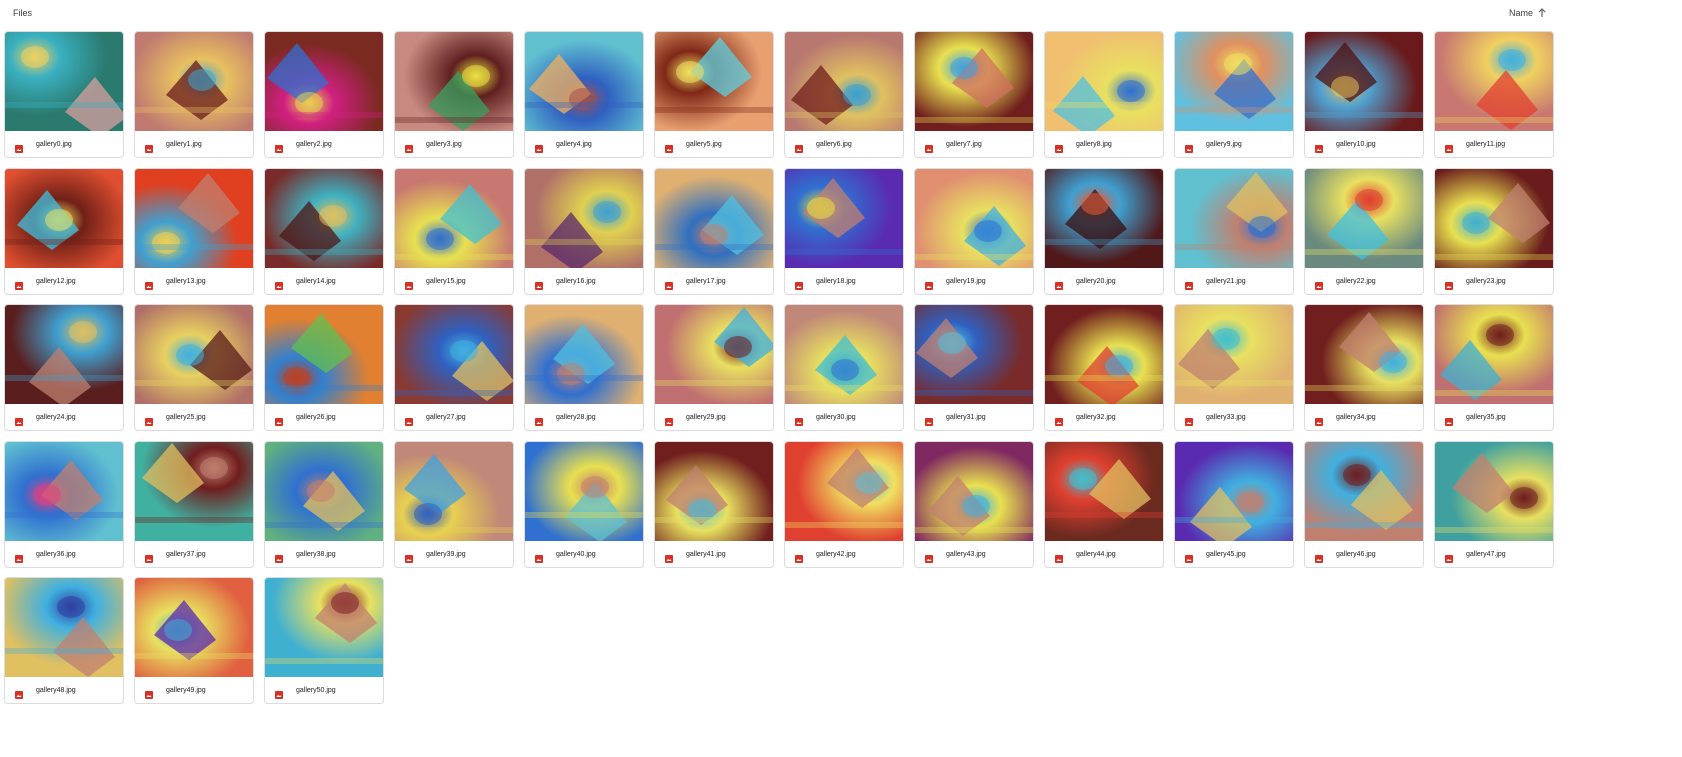 Image resolution: width=1682 pixels, height=757 pixels. What do you see at coordinates (324, 231) in the screenshot?
I see `file-card: gallery14.jpg` at bounding box center [324, 231].